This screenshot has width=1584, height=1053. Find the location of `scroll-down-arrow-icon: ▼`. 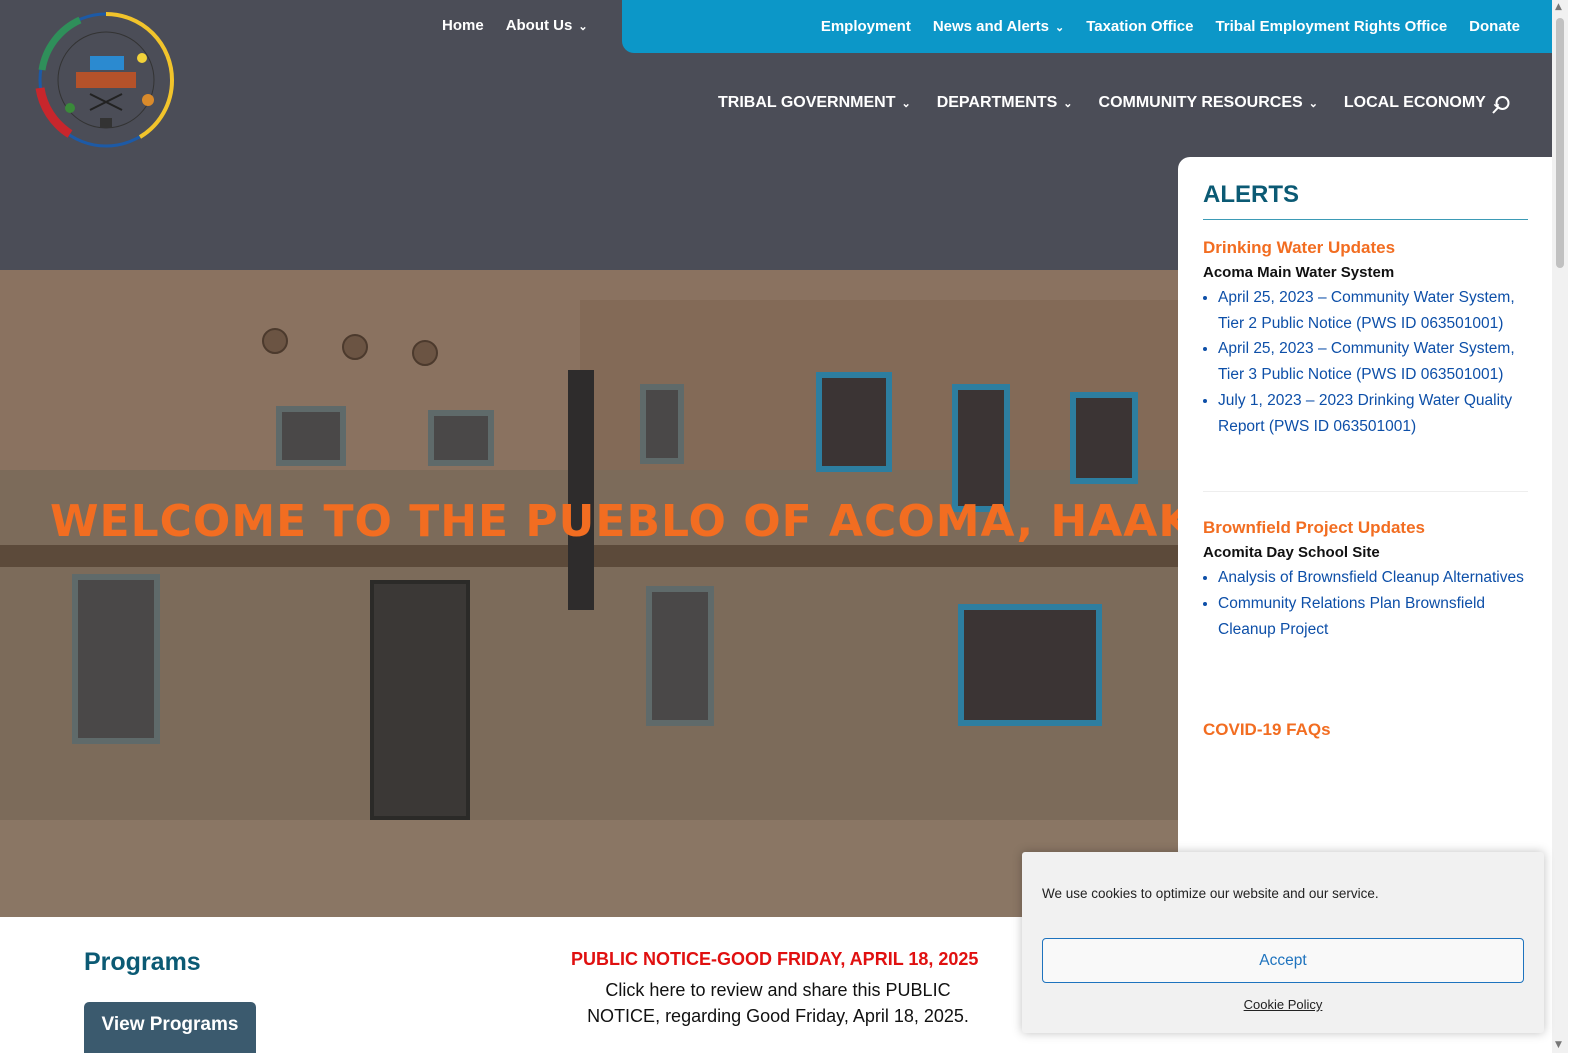

scroll-down-arrow-icon: ▼ is located at coordinates (1558, 1045).